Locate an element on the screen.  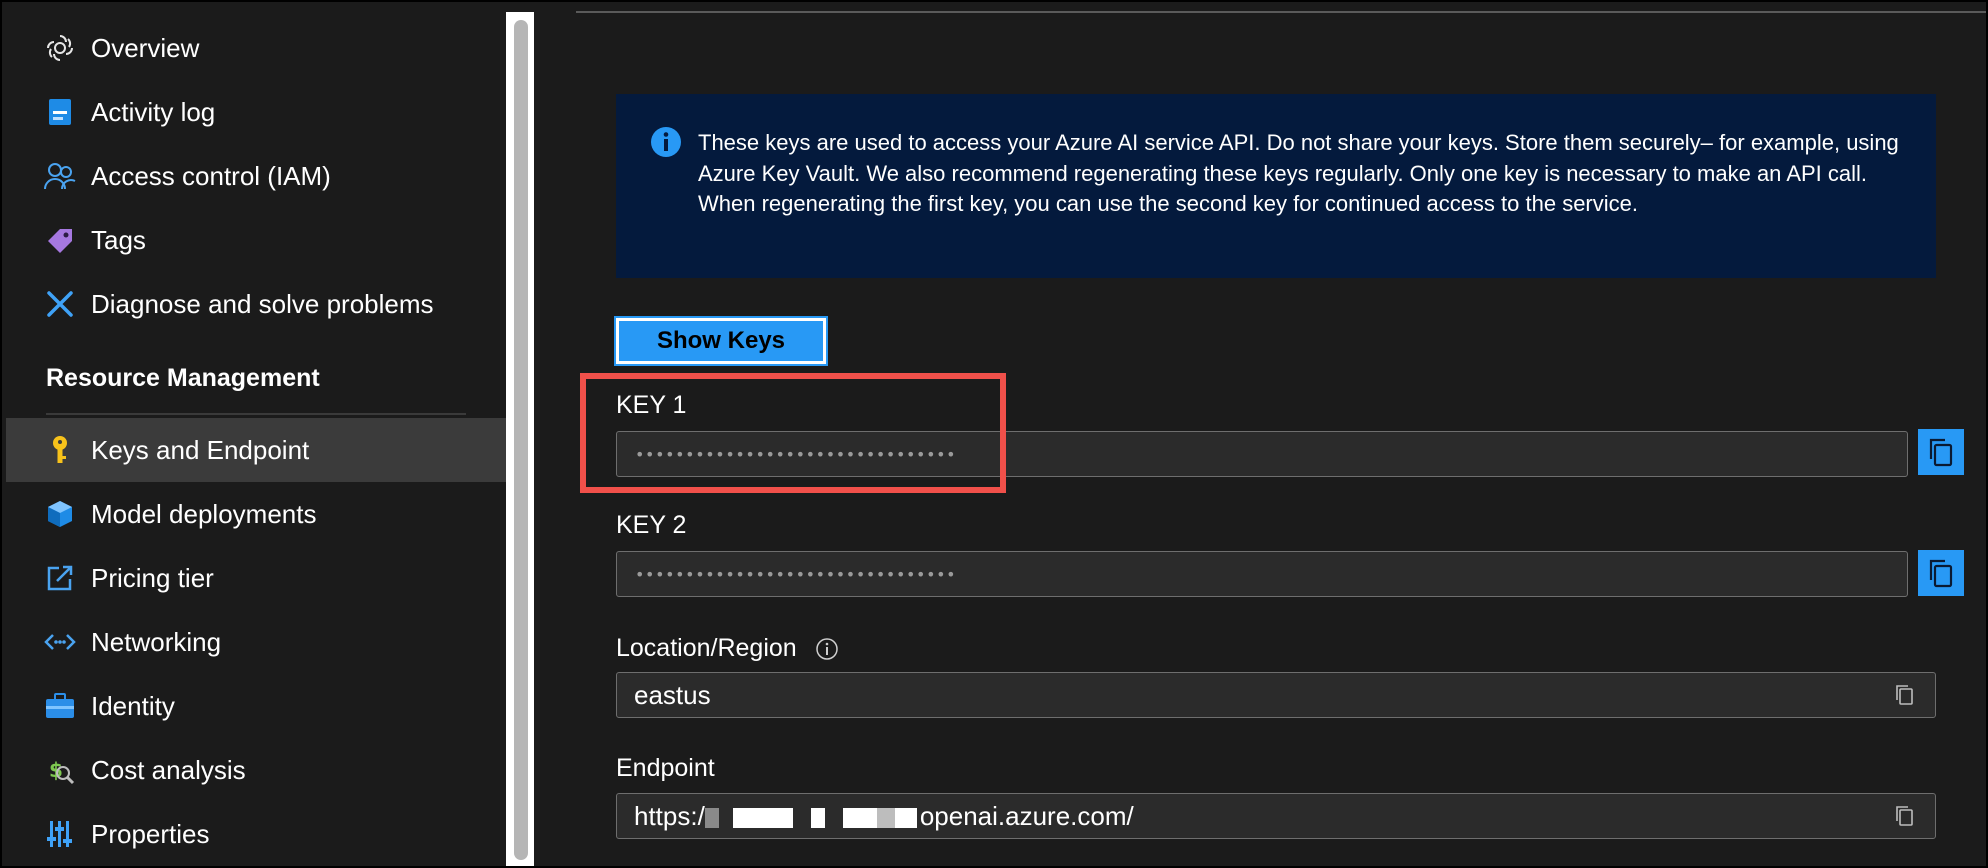
openai-icon is located at coordinates (60, 48).